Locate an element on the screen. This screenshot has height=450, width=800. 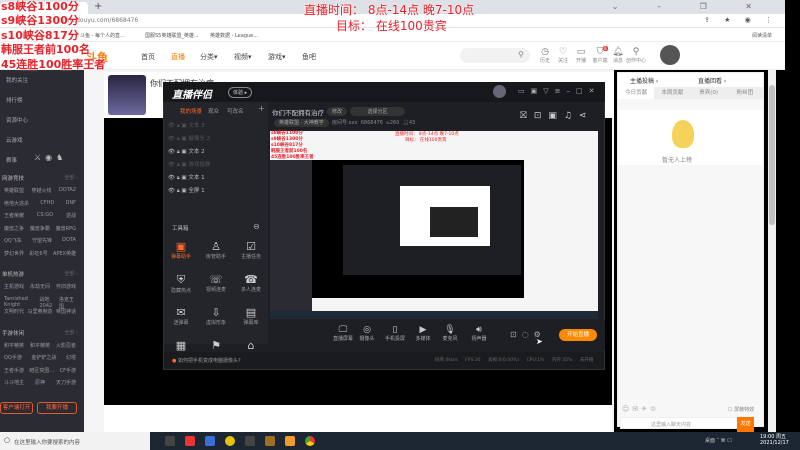
sidebar-category: 文明时代 is located at coordinates (14, 311).